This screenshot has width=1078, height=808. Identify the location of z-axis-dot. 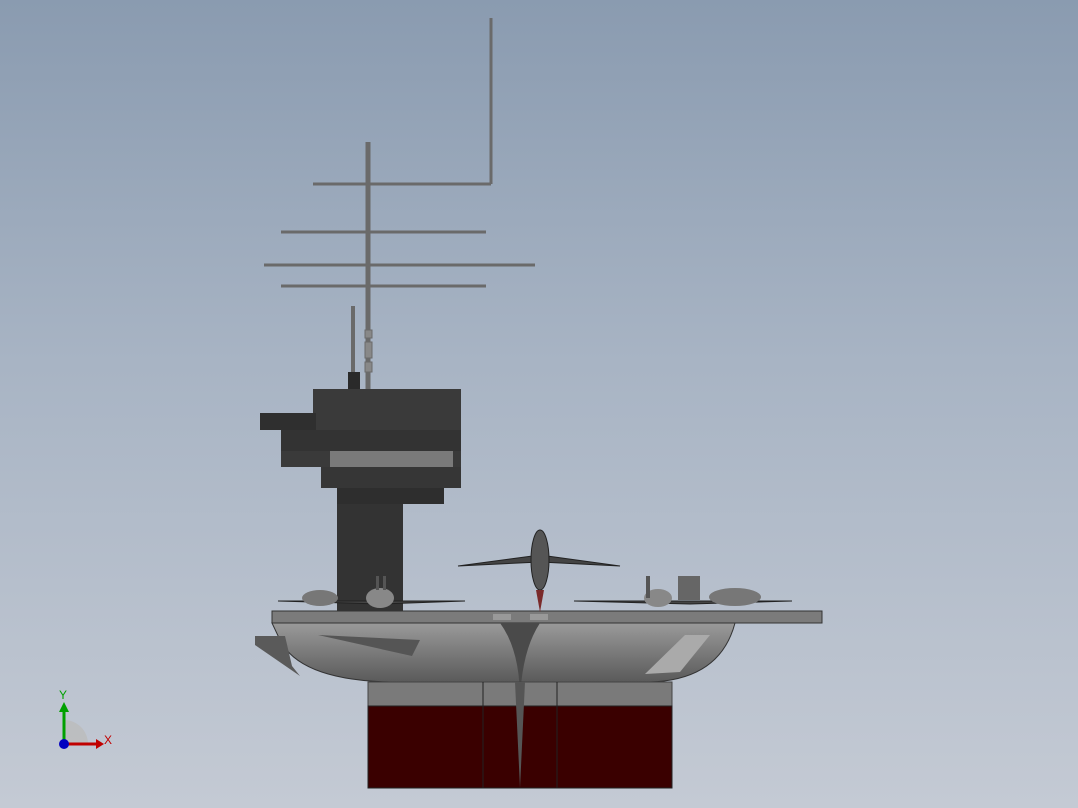
(64, 744).